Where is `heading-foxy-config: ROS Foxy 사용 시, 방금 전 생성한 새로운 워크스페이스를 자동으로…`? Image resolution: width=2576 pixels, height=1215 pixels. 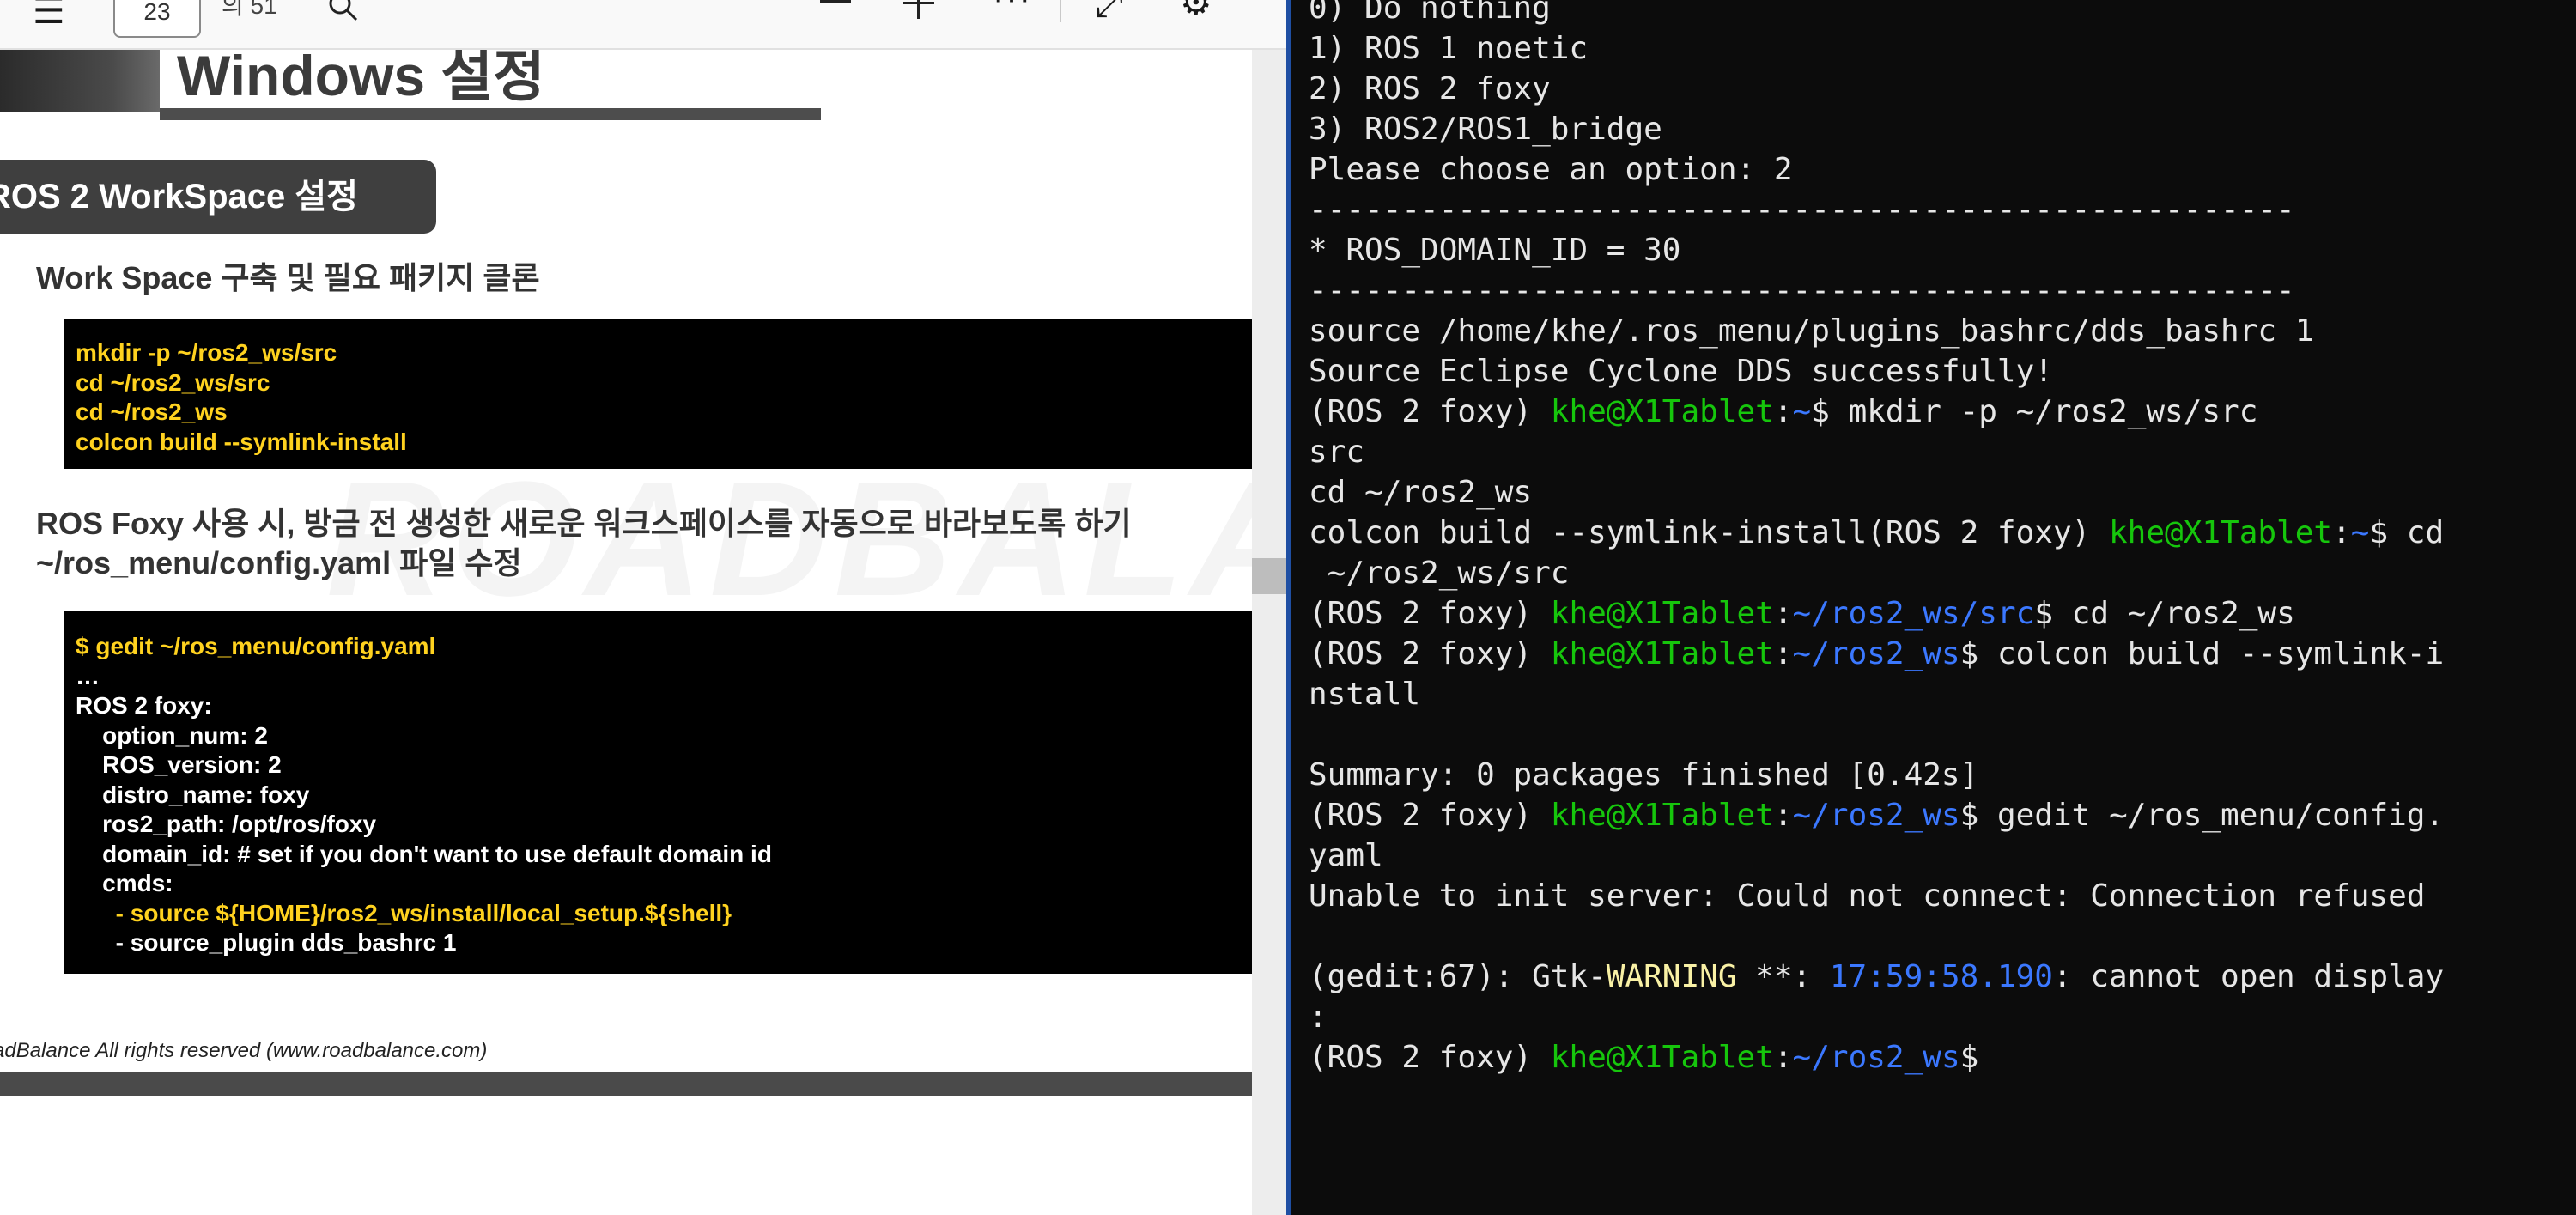 heading-foxy-config: ROS Foxy 사용 시, 방금 전 생성한 새로운 워크스페이스를 자동으로… is located at coordinates (584, 523).